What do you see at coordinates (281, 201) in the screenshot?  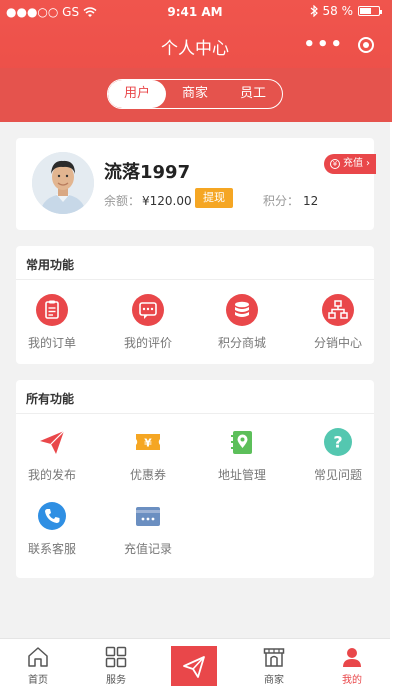 I see `points-label: 积分：` at bounding box center [281, 201].